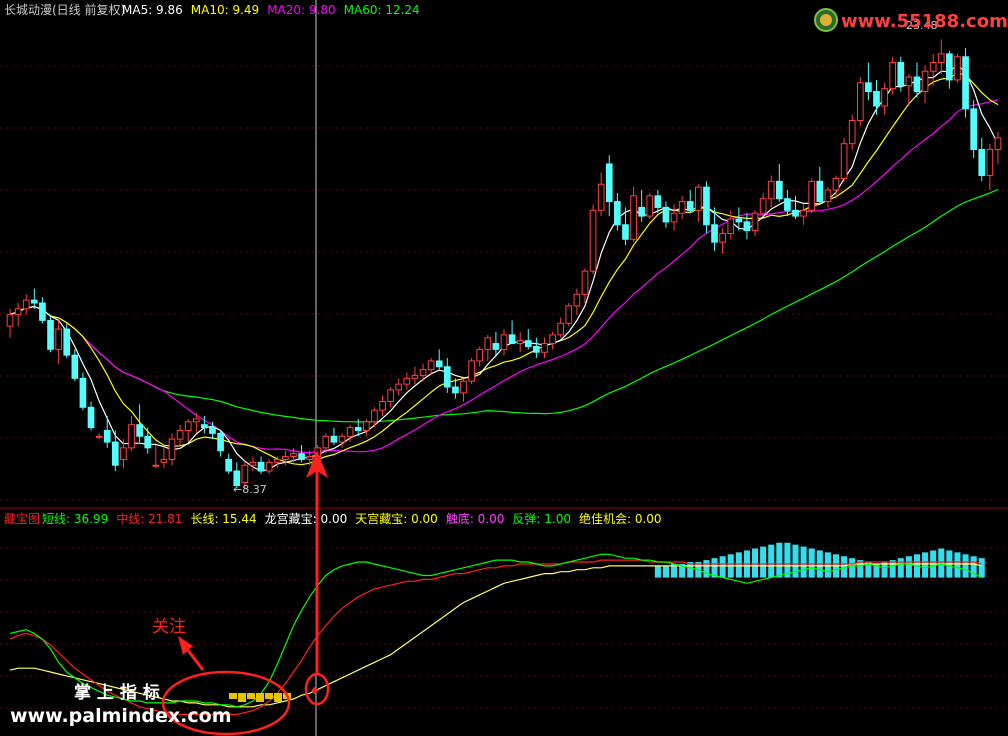 The image size is (1008, 736). Describe the element at coordinates (75, 519) in the screenshot. I see `legend-item: 短线: 36.99` at that location.